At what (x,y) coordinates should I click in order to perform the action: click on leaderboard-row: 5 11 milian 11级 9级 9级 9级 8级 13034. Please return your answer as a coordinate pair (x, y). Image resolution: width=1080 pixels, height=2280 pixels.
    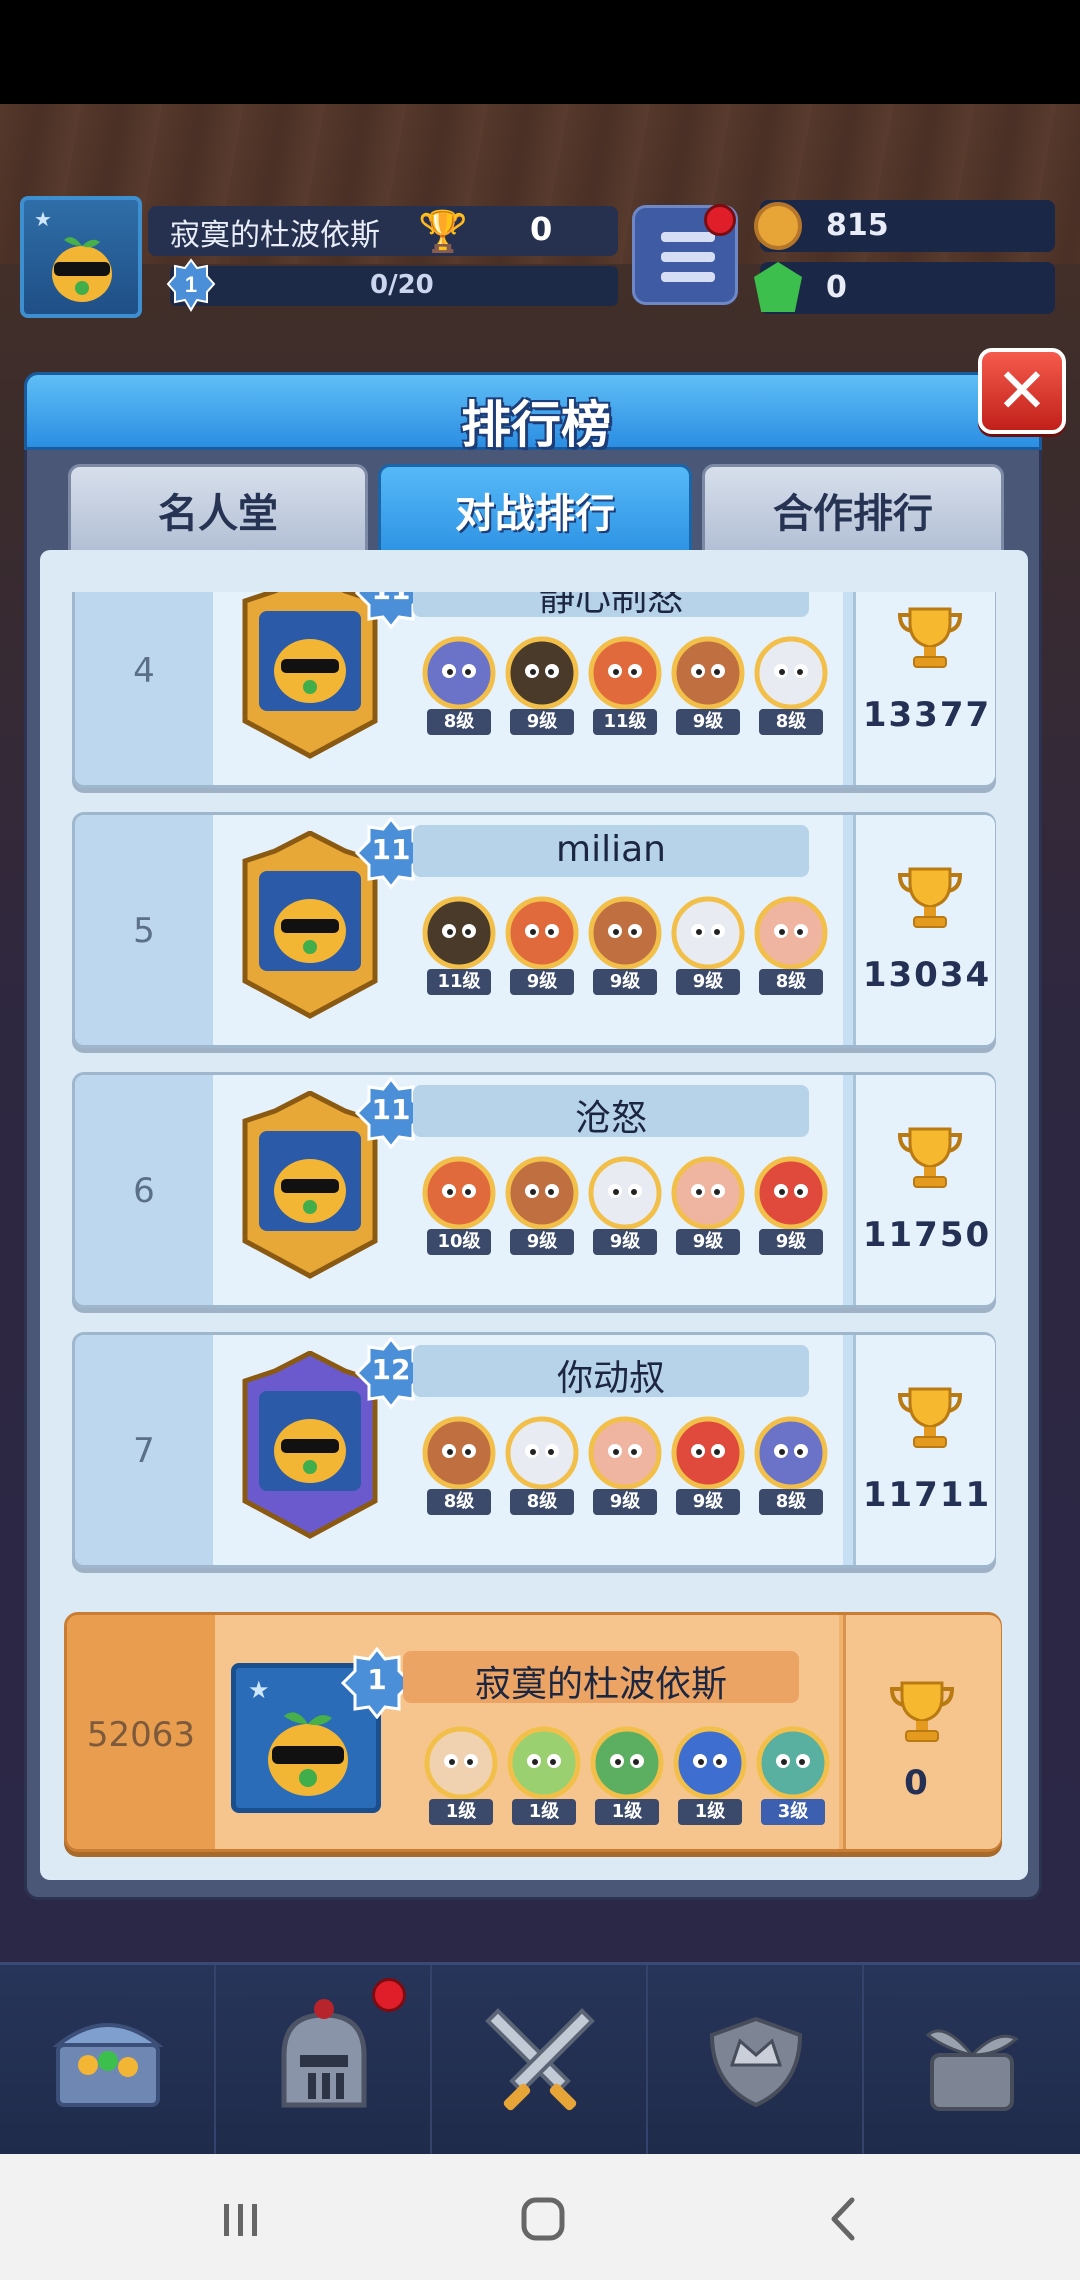
    Looking at the image, I should click on (534, 930).